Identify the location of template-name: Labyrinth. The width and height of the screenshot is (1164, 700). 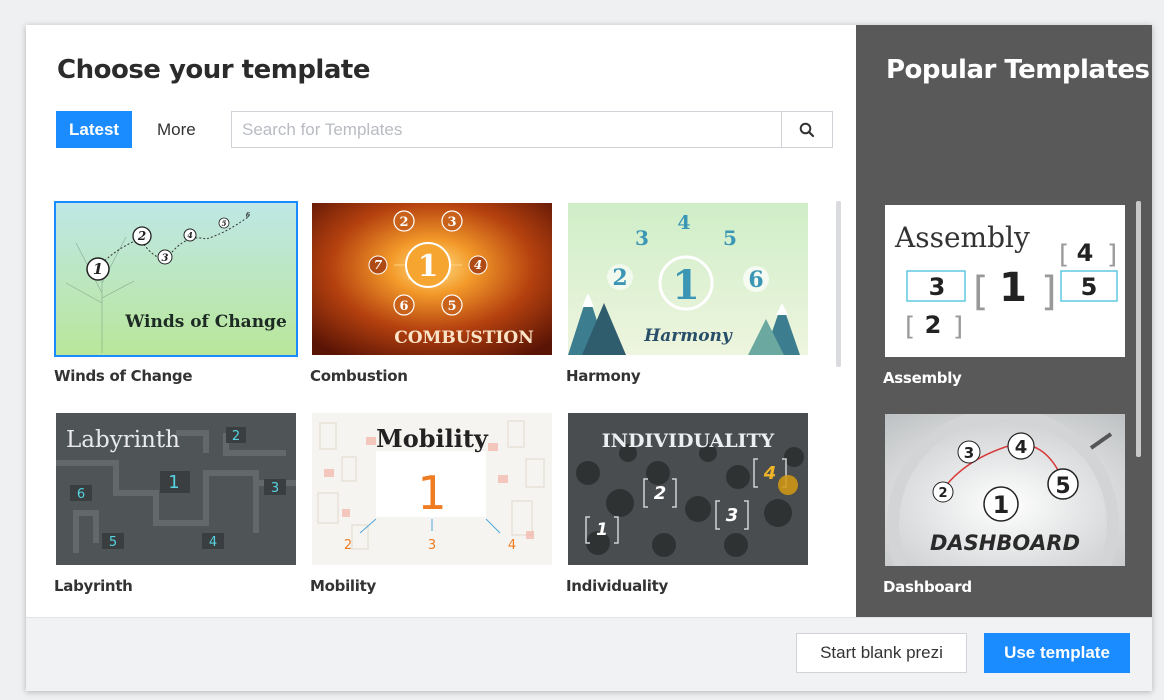
(93, 586).